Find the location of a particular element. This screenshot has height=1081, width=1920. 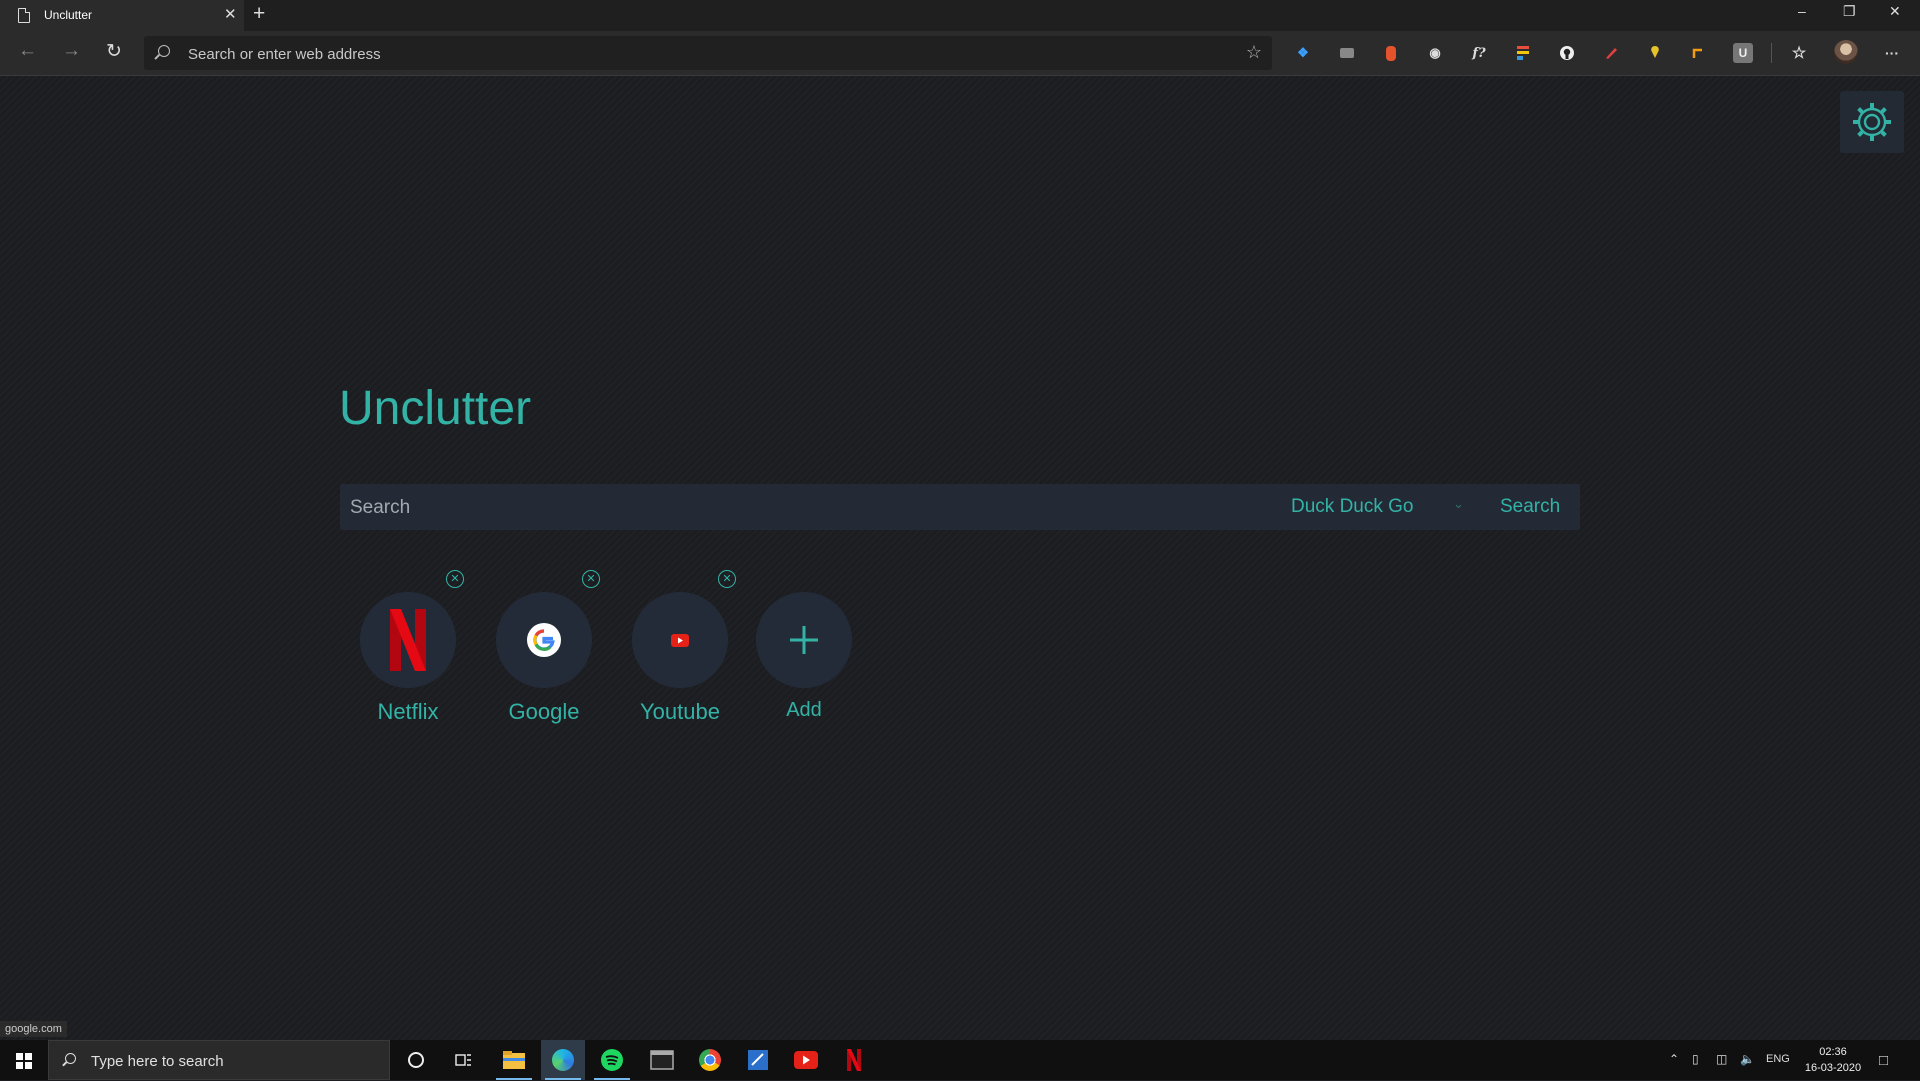

minimize-button: – is located at coordinates (1802, 11).